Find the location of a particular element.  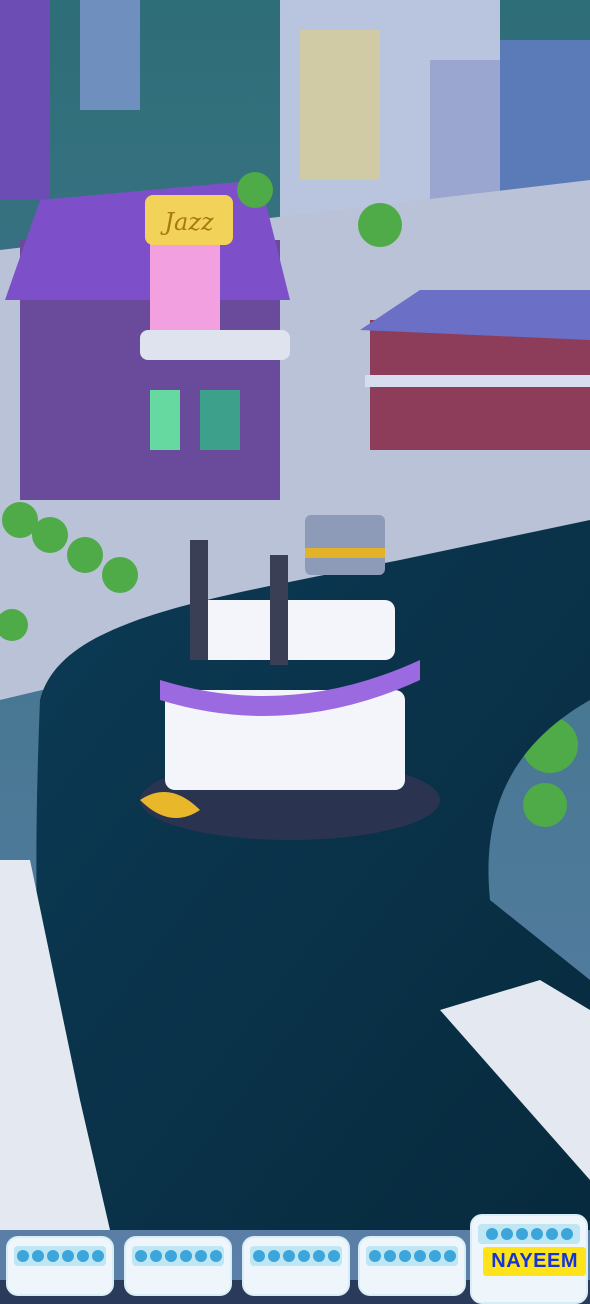

watermark: NAYEEM is located at coordinates (534, 1261).